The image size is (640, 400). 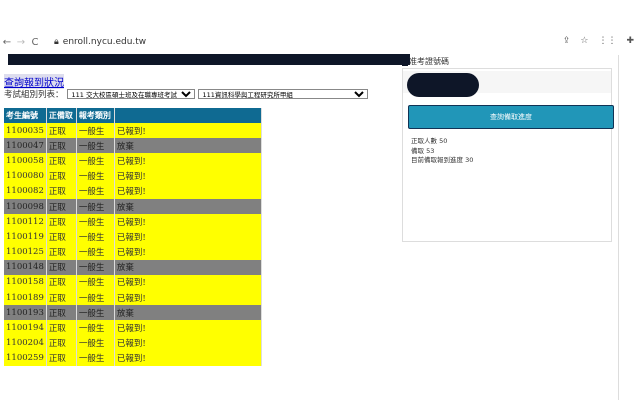 What do you see at coordinates (25, 161) in the screenshot?
I see `cell-id: 1100058` at bounding box center [25, 161].